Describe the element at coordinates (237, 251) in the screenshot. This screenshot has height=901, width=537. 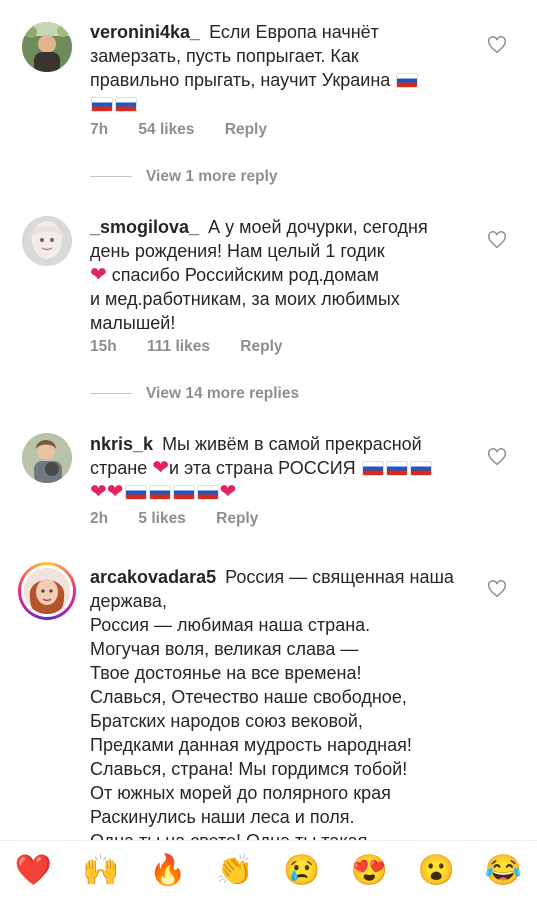
I see `comment-text: день рождения! Нам целый 1 годик` at that location.